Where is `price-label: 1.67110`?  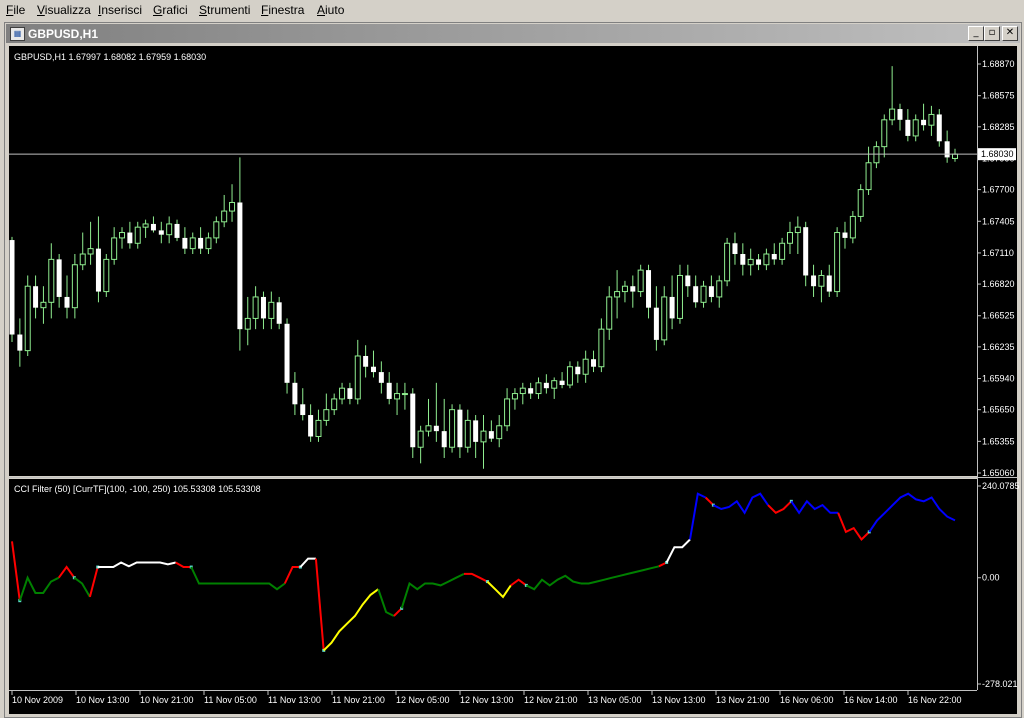
price-label: 1.67110 is located at coordinates (998, 253).